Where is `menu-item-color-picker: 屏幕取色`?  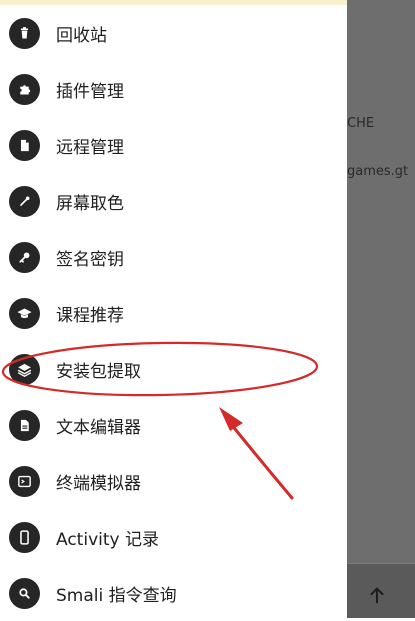
menu-item-color-picker: 屏幕取色 is located at coordinates (173, 201).